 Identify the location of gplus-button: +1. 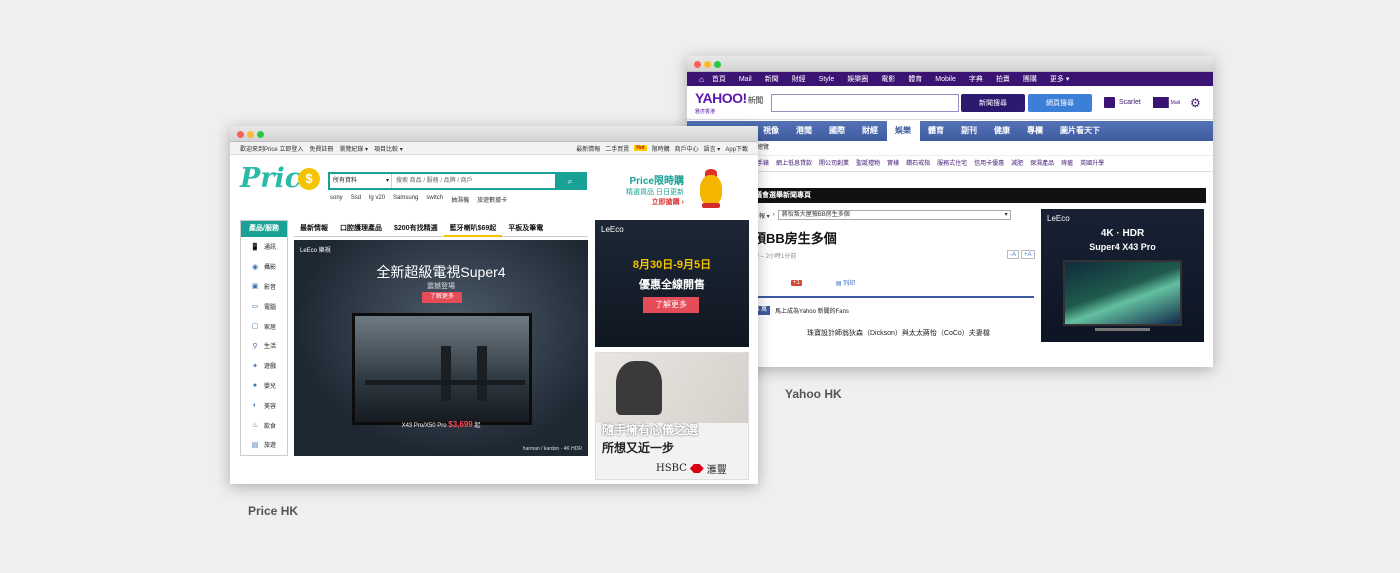
(796, 282).